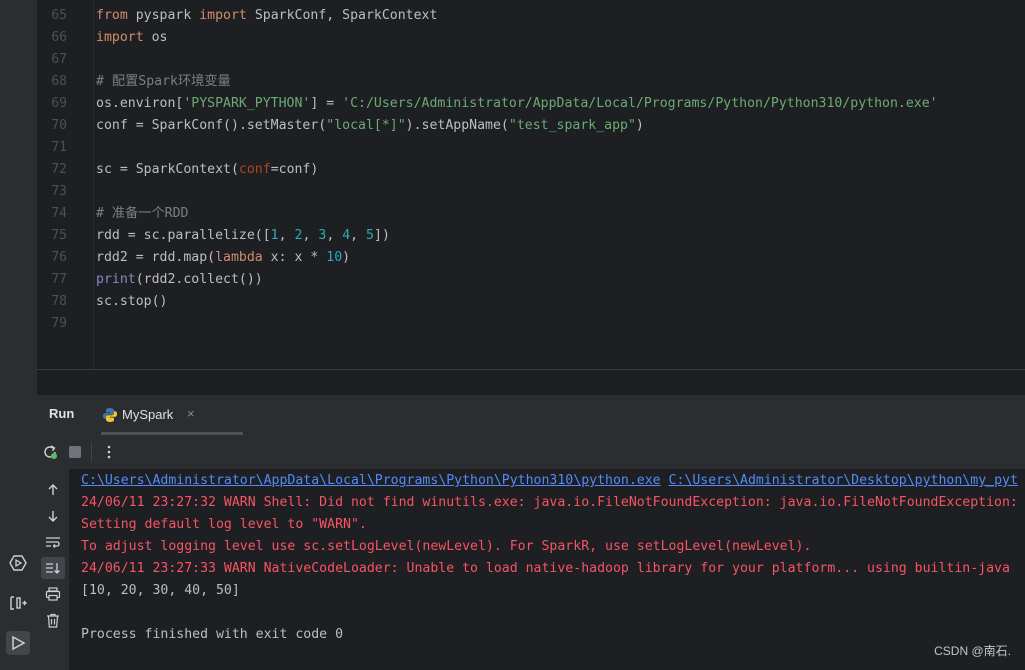 Image resolution: width=1025 pixels, height=670 pixels. I want to click on line-number: 71, so click(59, 147).